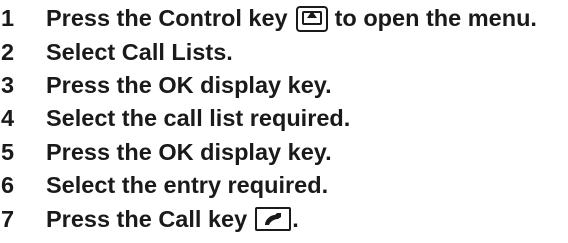 The image size is (568, 243). What do you see at coordinates (229, 51) in the screenshot?
I see `step-text-suffix: .` at bounding box center [229, 51].